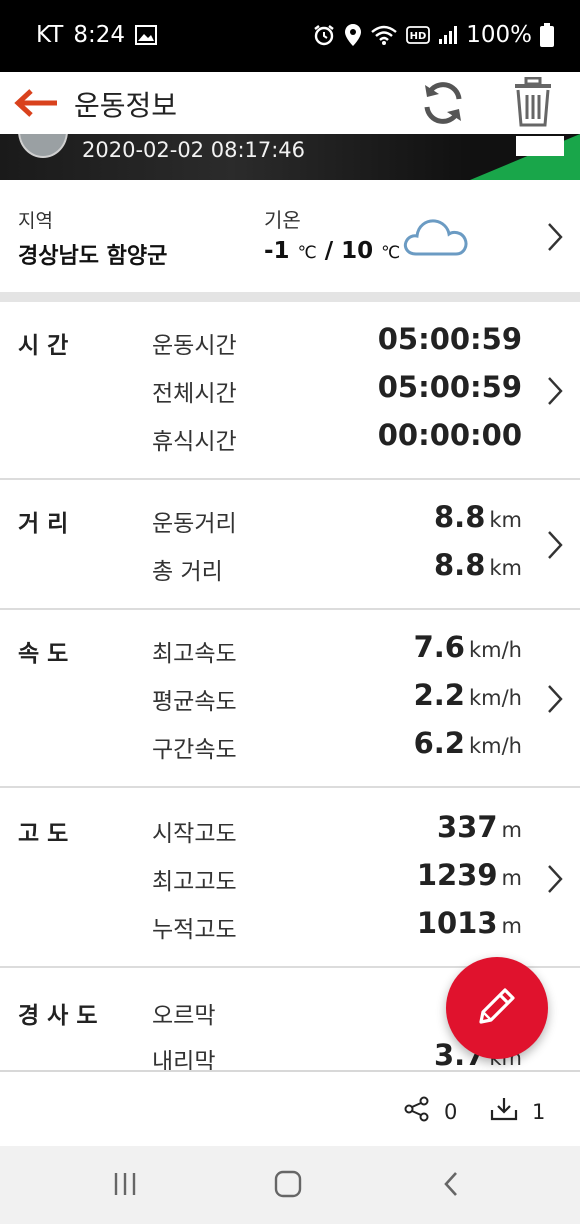  Describe the element at coordinates (290, 297) in the screenshot. I see `section-divider` at that location.